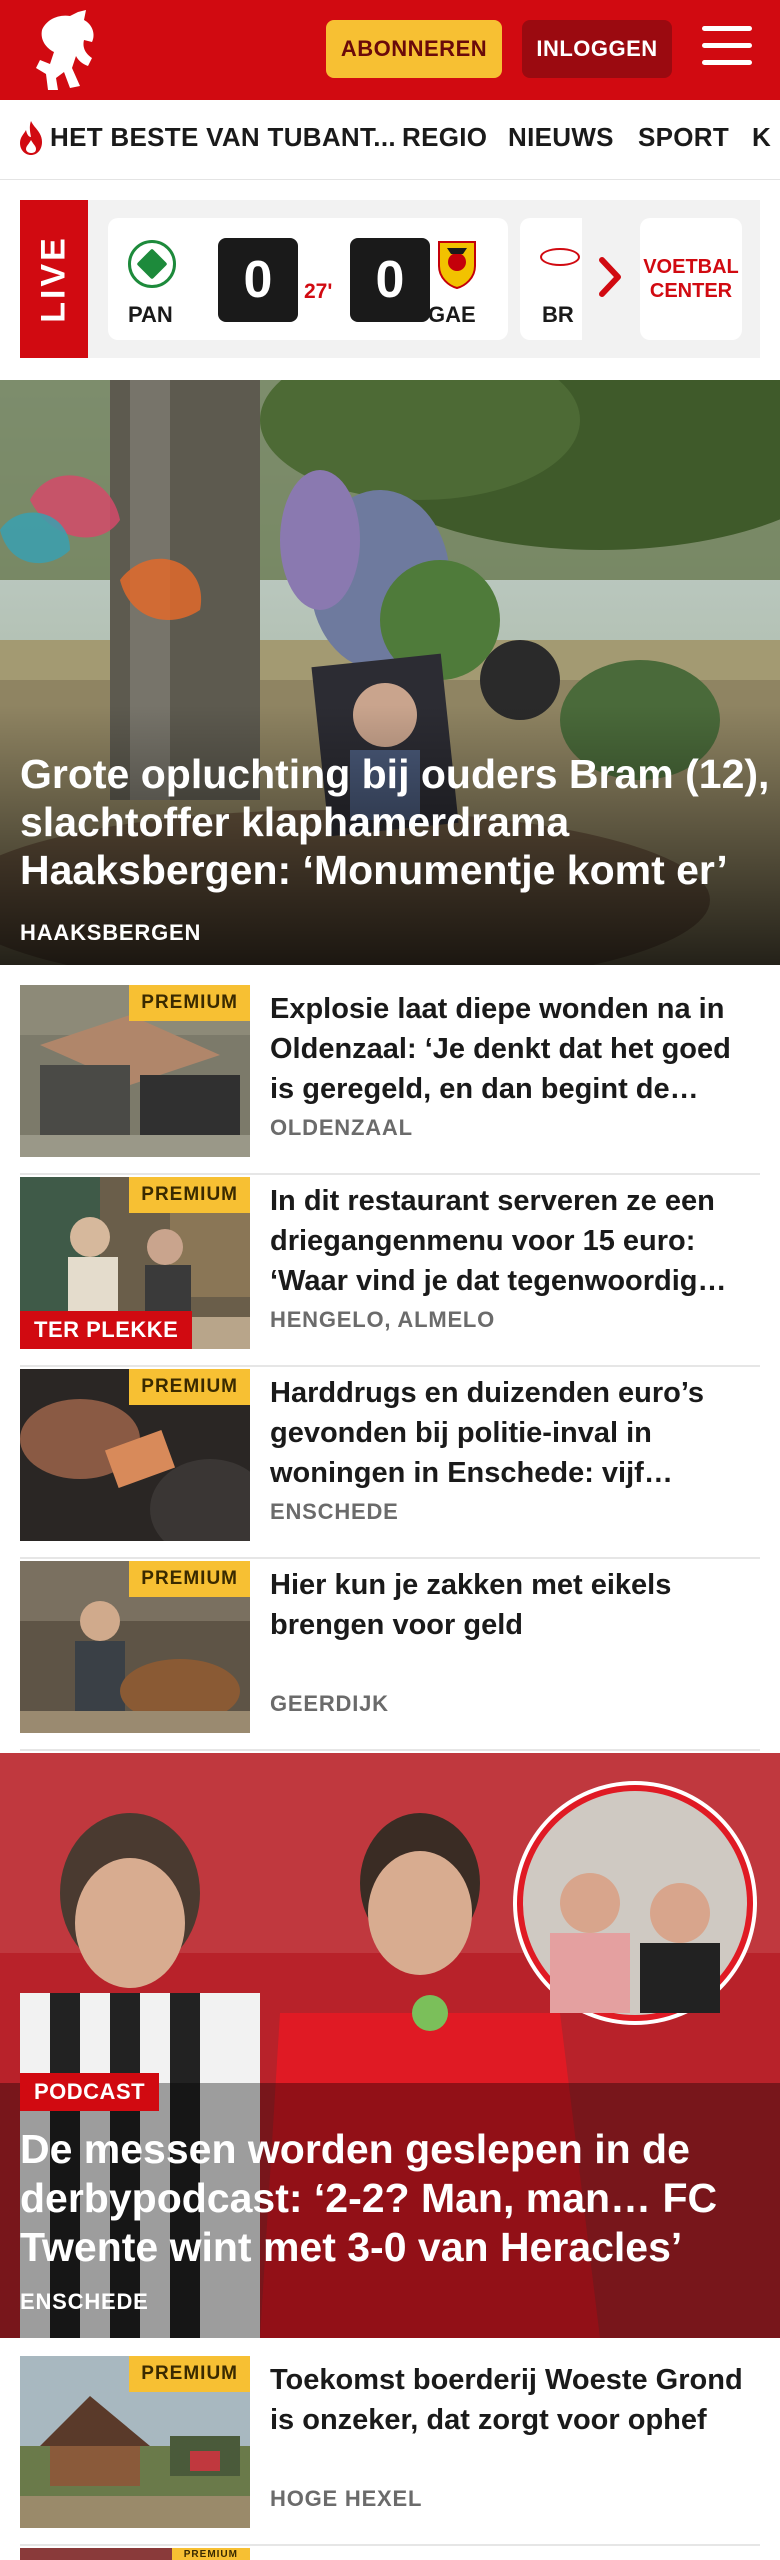 This screenshot has height=2560, width=780. Describe the element at coordinates (66, 50) in the screenshot. I see `horse-logo-icon` at that location.